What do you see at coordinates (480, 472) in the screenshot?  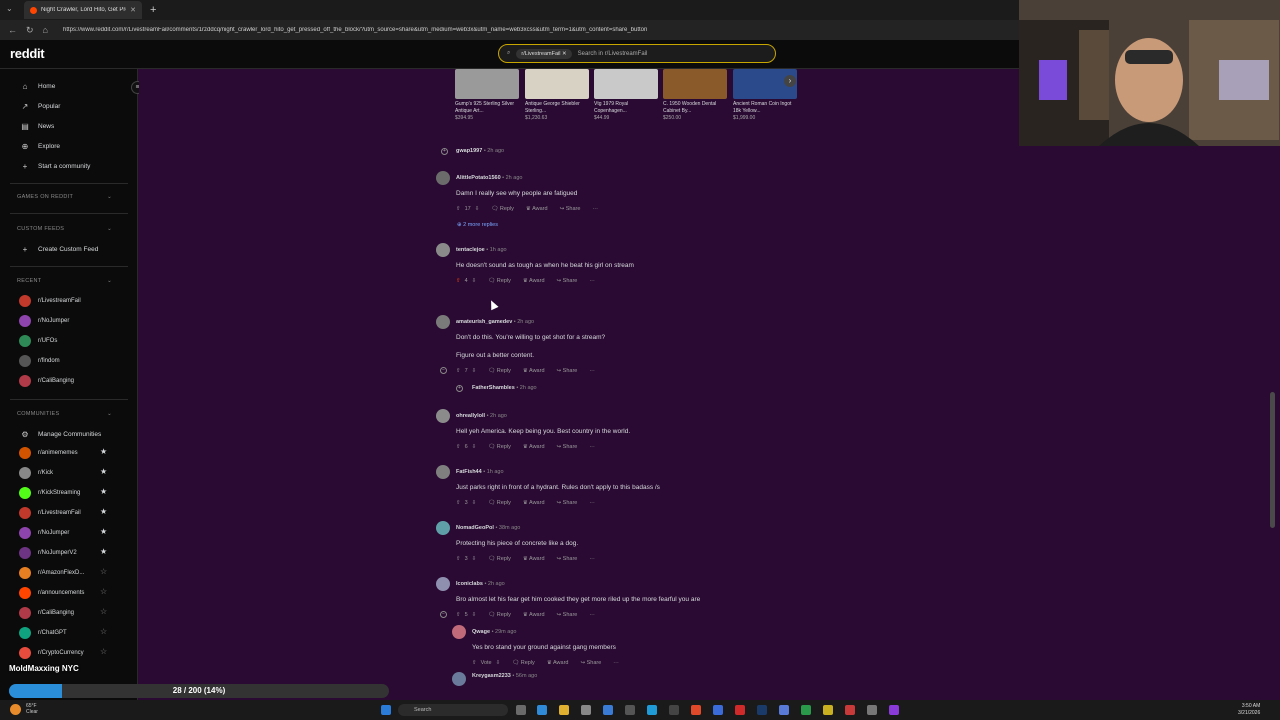 I see `comment-author: FatFish44 • 1h ago` at bounding box center [480, 472].